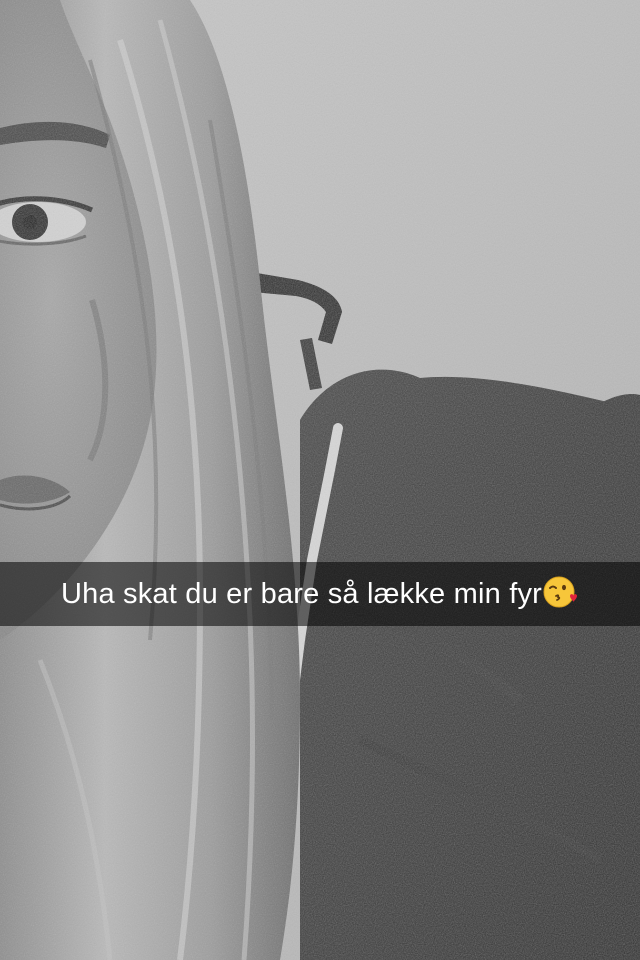  I want to click on caption-text: Uha skat du er bare så lække min fyr, so click(320, 594).